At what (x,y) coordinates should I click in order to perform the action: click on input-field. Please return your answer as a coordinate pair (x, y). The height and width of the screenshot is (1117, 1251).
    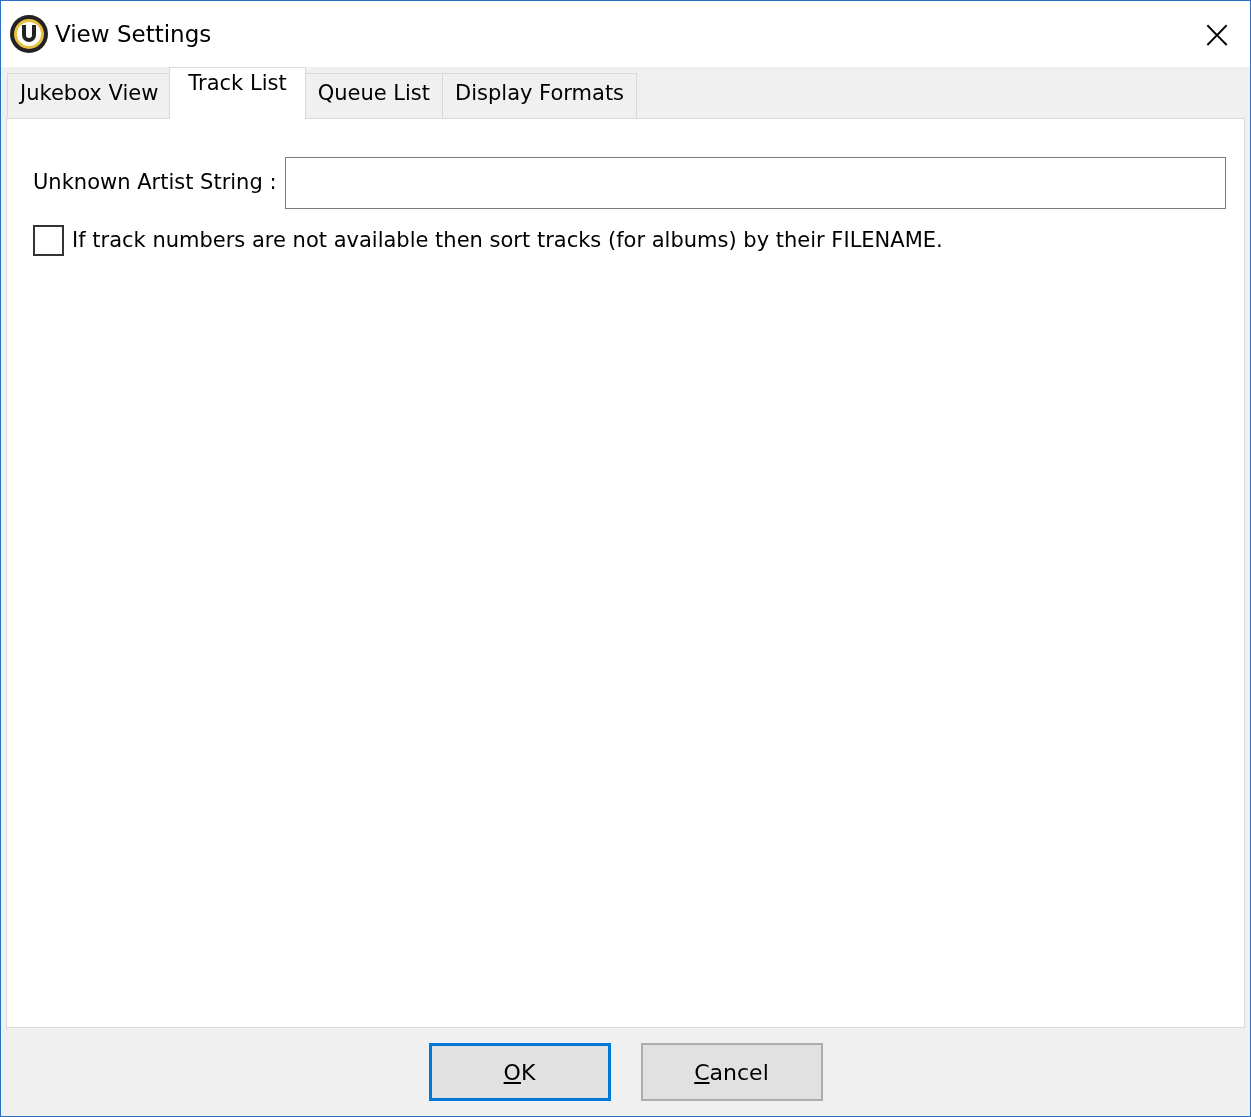
    Looking at the image, I should click on (755, 183).